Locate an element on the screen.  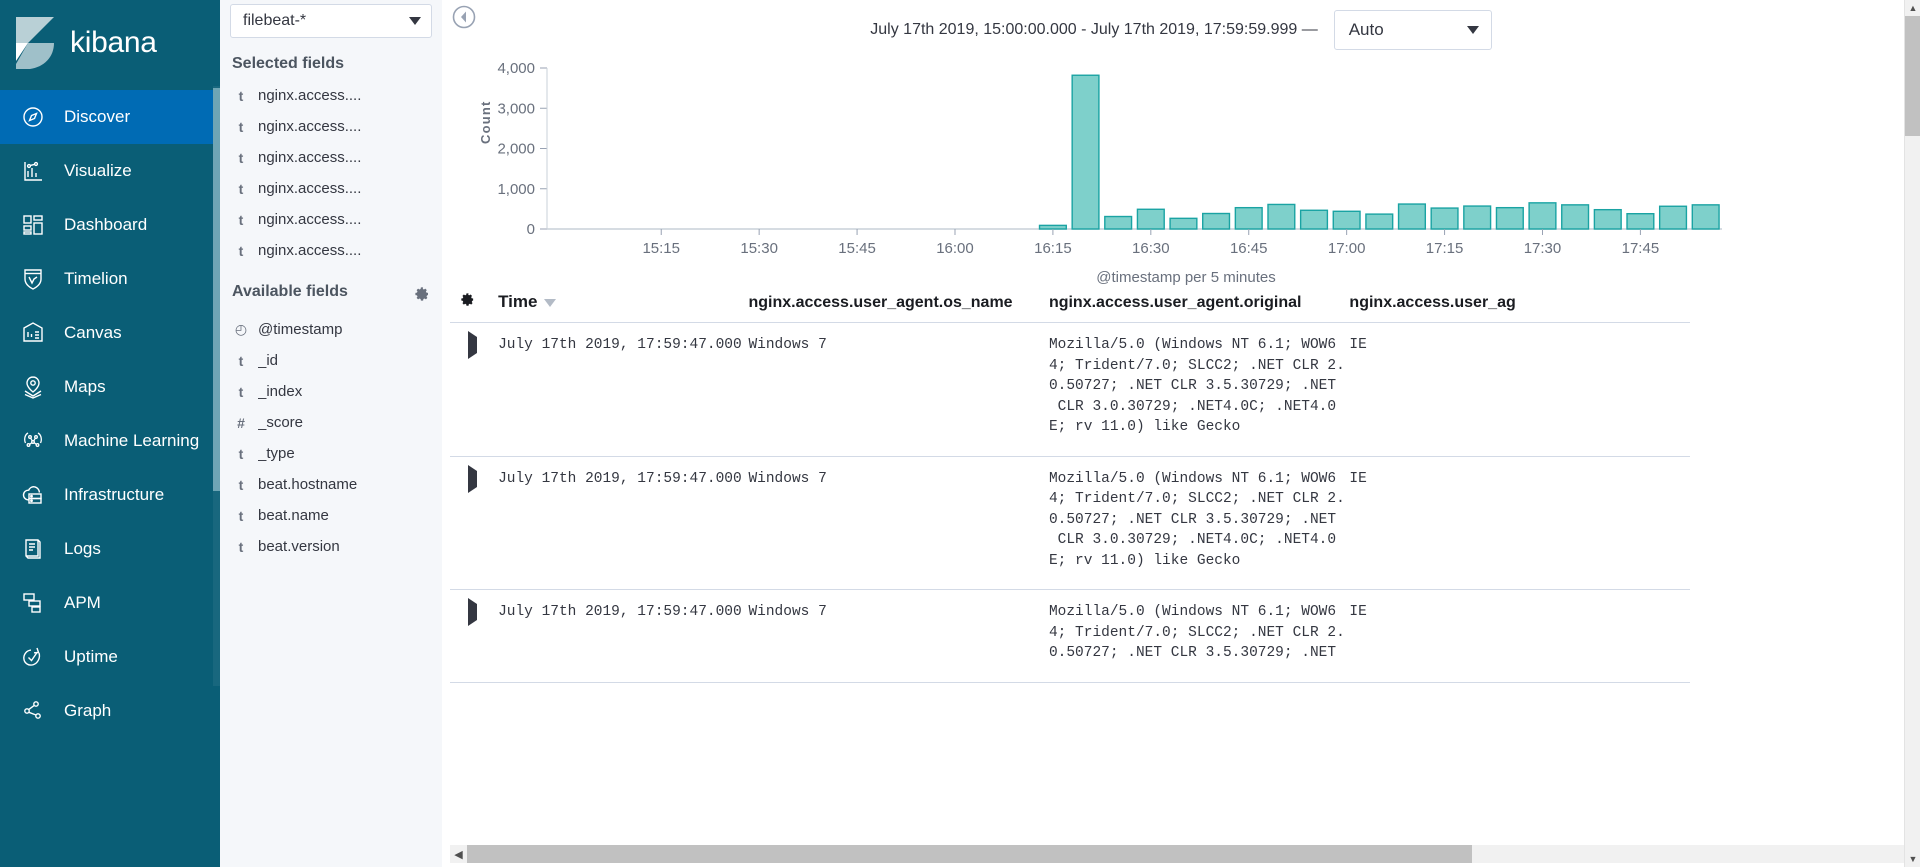
sidebar-item-visualize: Visualize is located at coordinates (110, 171).